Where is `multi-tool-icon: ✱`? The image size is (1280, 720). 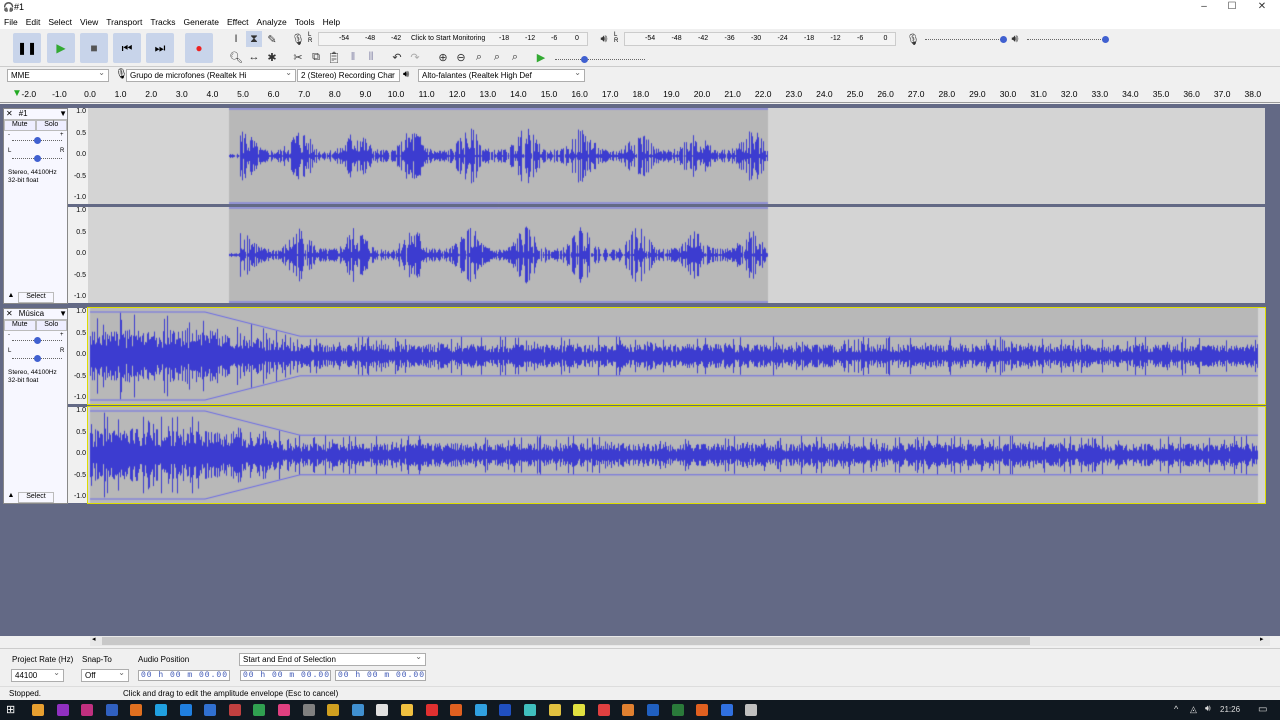 multi-tool-icon: ✱ is located at coordinates (272, 57).